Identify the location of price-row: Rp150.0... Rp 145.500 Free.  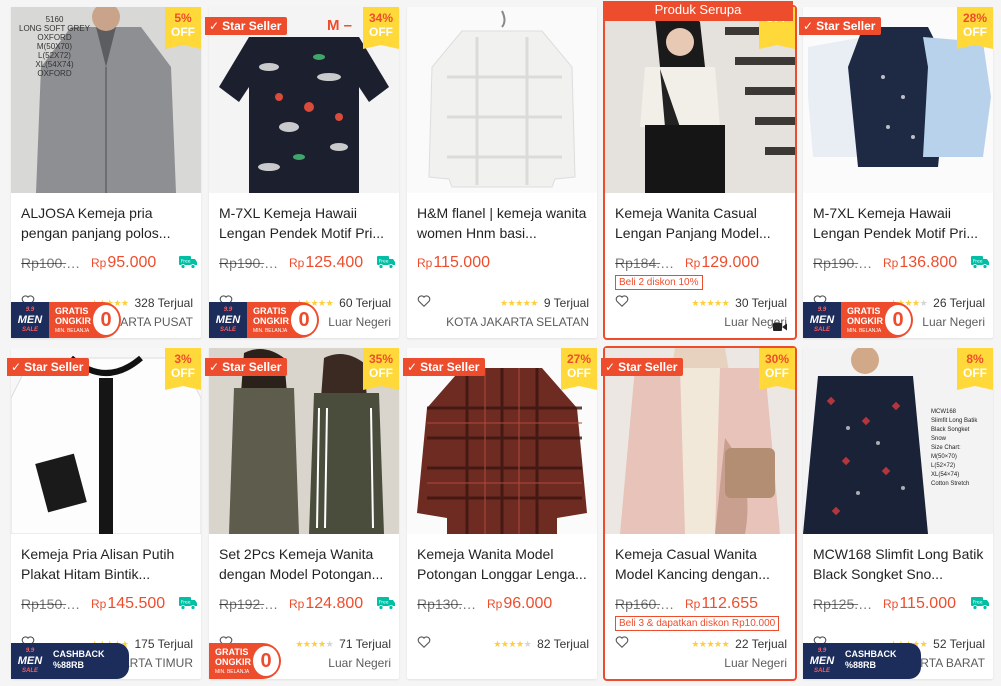
(109, 604).